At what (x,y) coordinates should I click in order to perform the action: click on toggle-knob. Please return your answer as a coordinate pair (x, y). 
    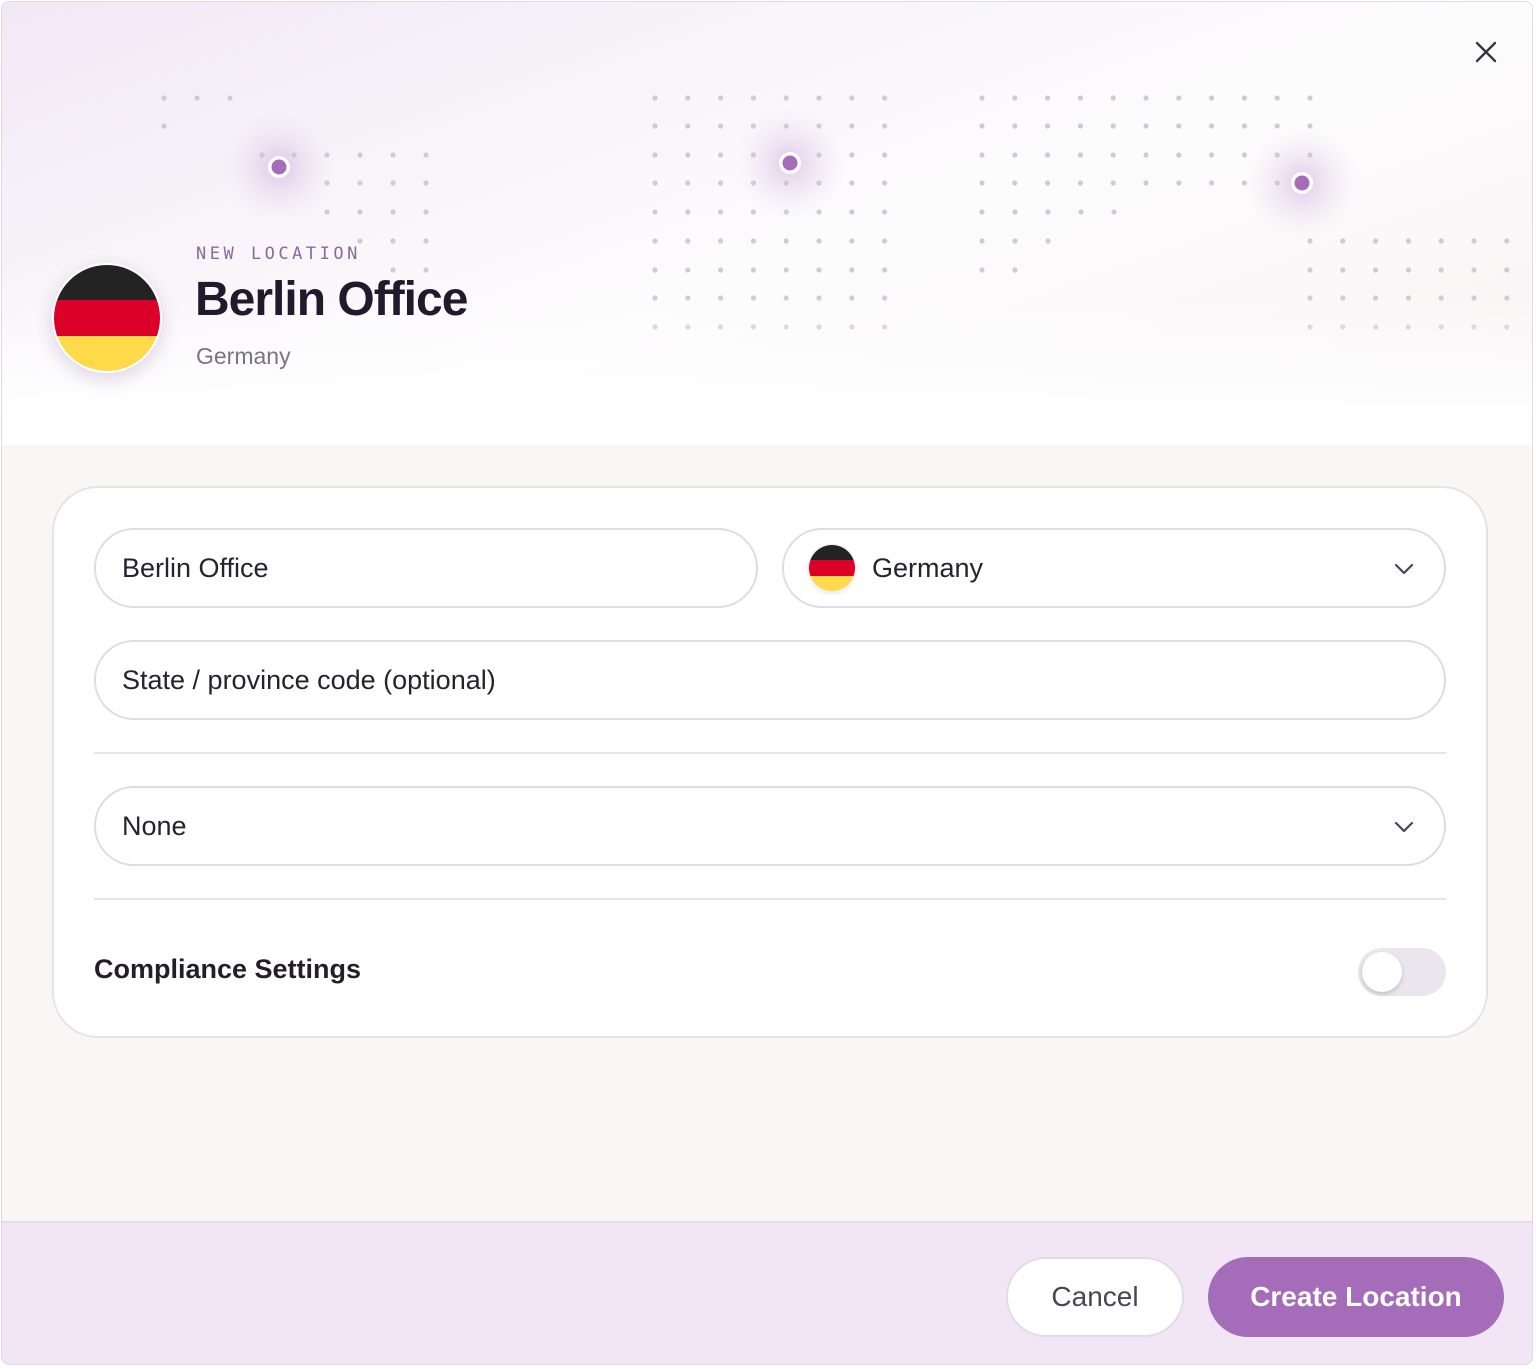
    Looking at the image, I should click on (1382, 972).